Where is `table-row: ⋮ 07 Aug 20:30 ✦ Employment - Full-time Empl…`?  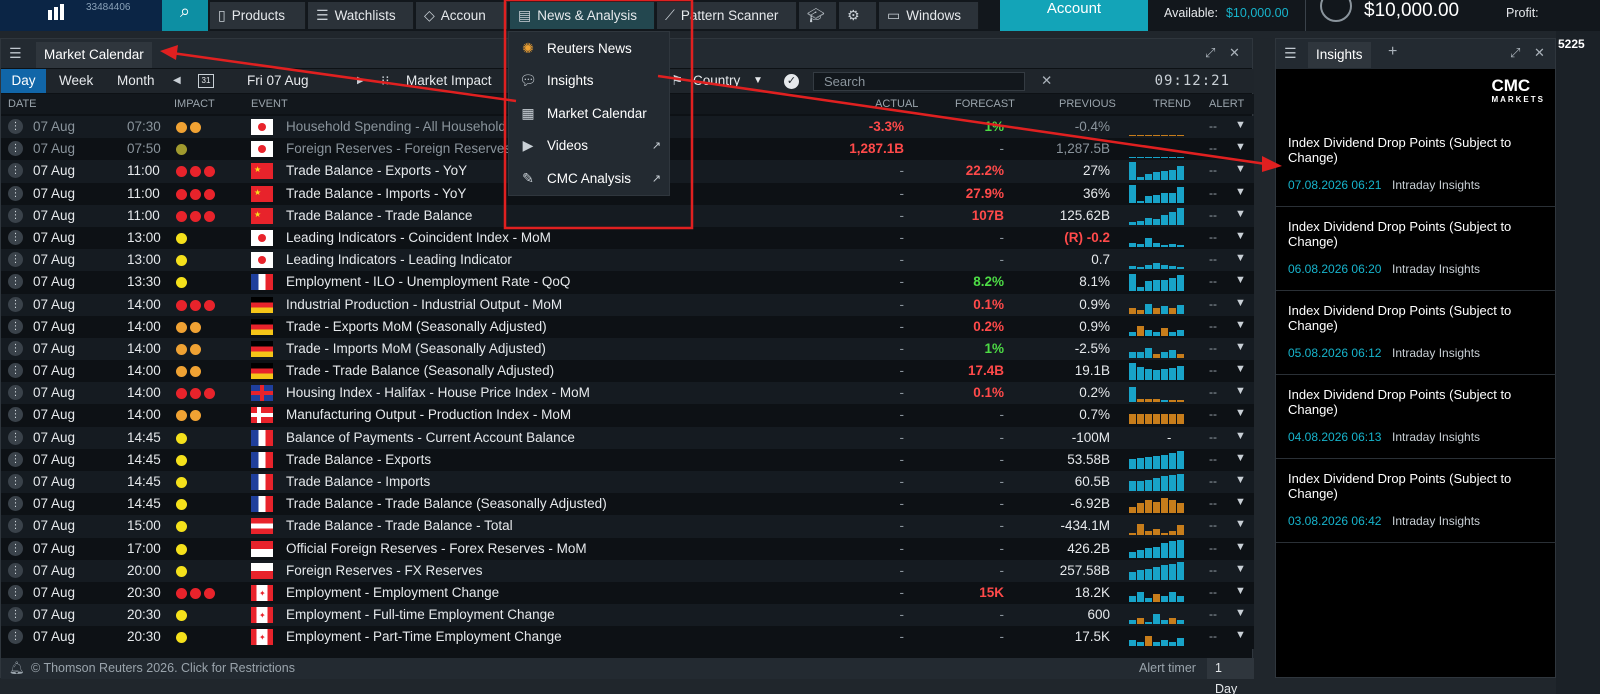
table-row: ⋮ 07 Aug 20:30 ✦ Employment - Full-time Empl… is located at coordinates (627, 615).